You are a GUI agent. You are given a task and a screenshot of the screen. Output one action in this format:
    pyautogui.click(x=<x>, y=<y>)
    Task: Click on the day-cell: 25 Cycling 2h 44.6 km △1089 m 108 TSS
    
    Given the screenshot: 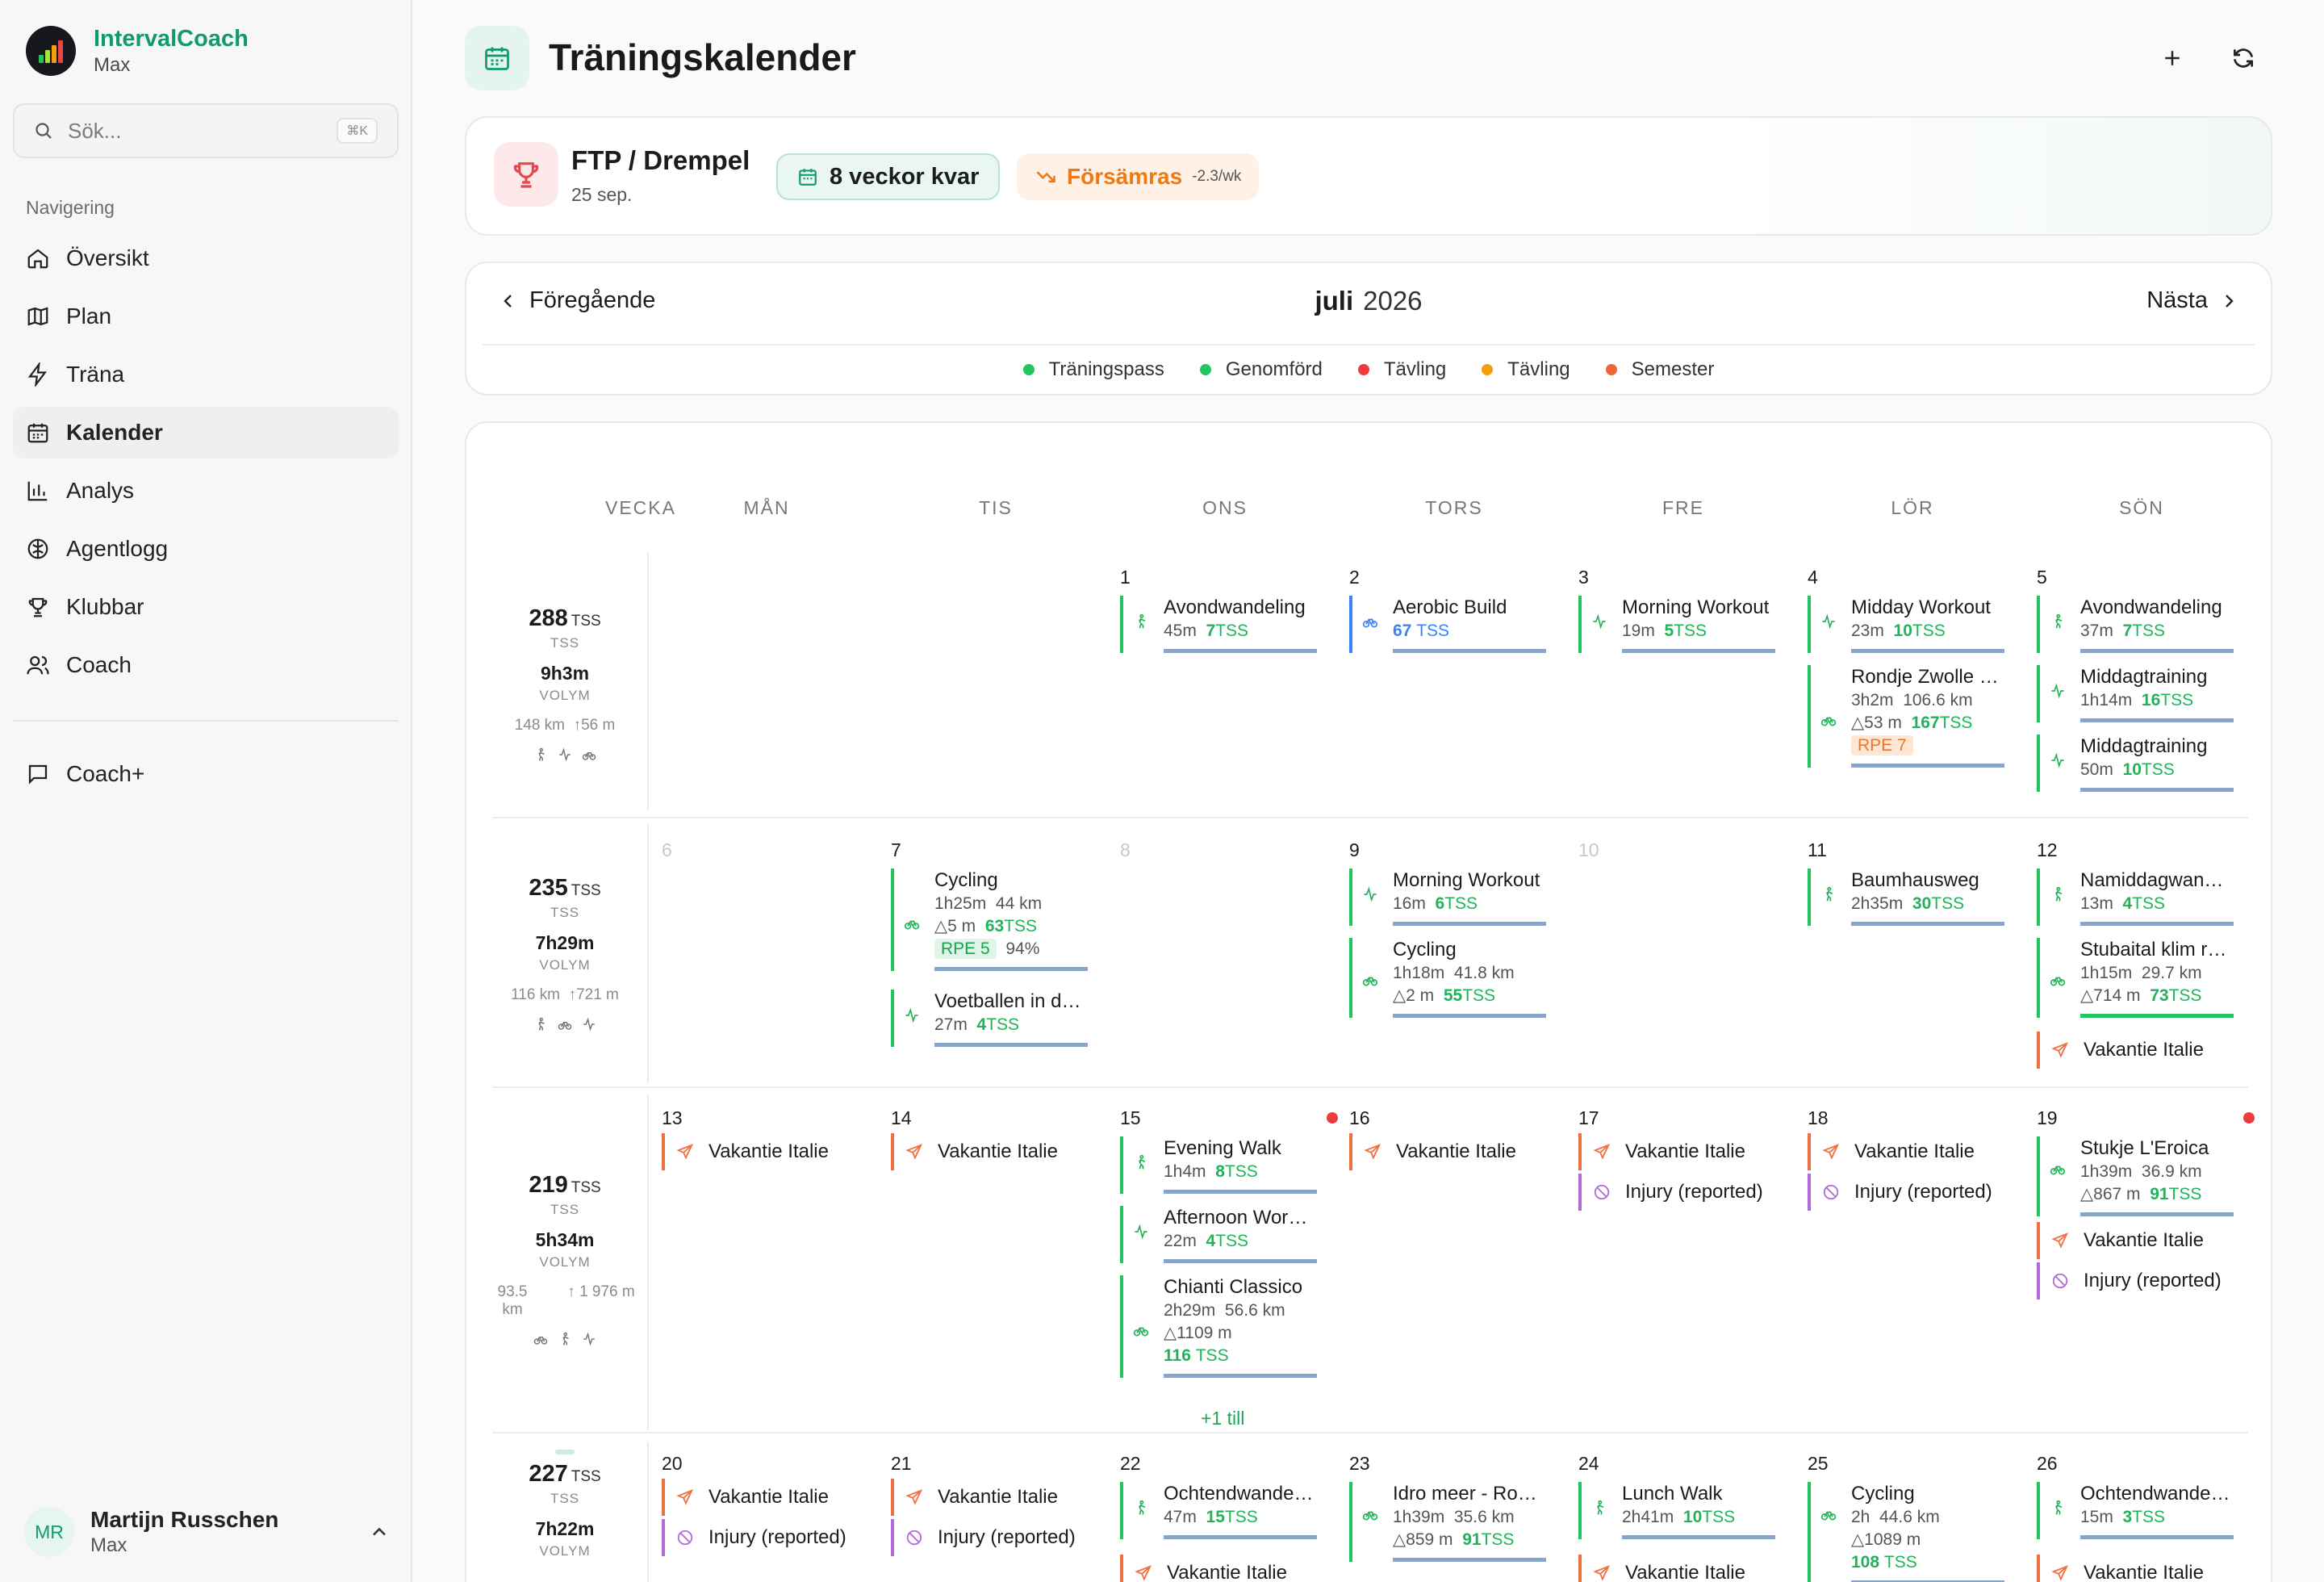 What is the action you would take?
    pyautogui.click(x=1922, y=1517)
    